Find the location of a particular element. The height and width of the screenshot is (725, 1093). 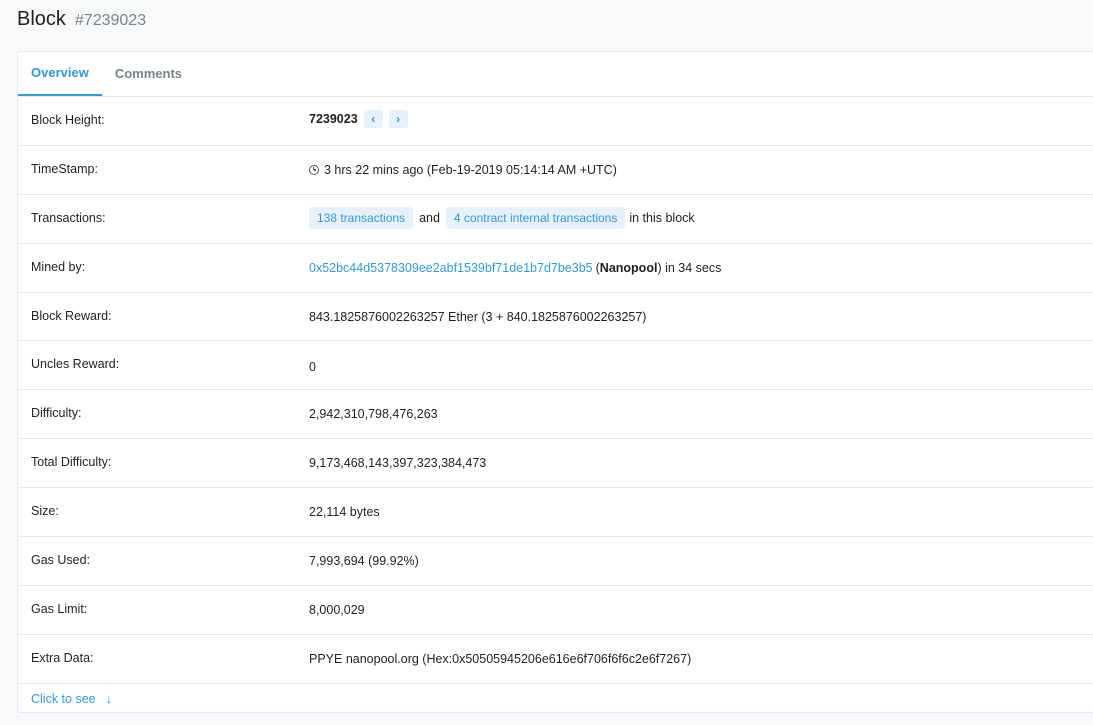

gas-limit-label: Gas Limit: is located at coordinates (59, 608).